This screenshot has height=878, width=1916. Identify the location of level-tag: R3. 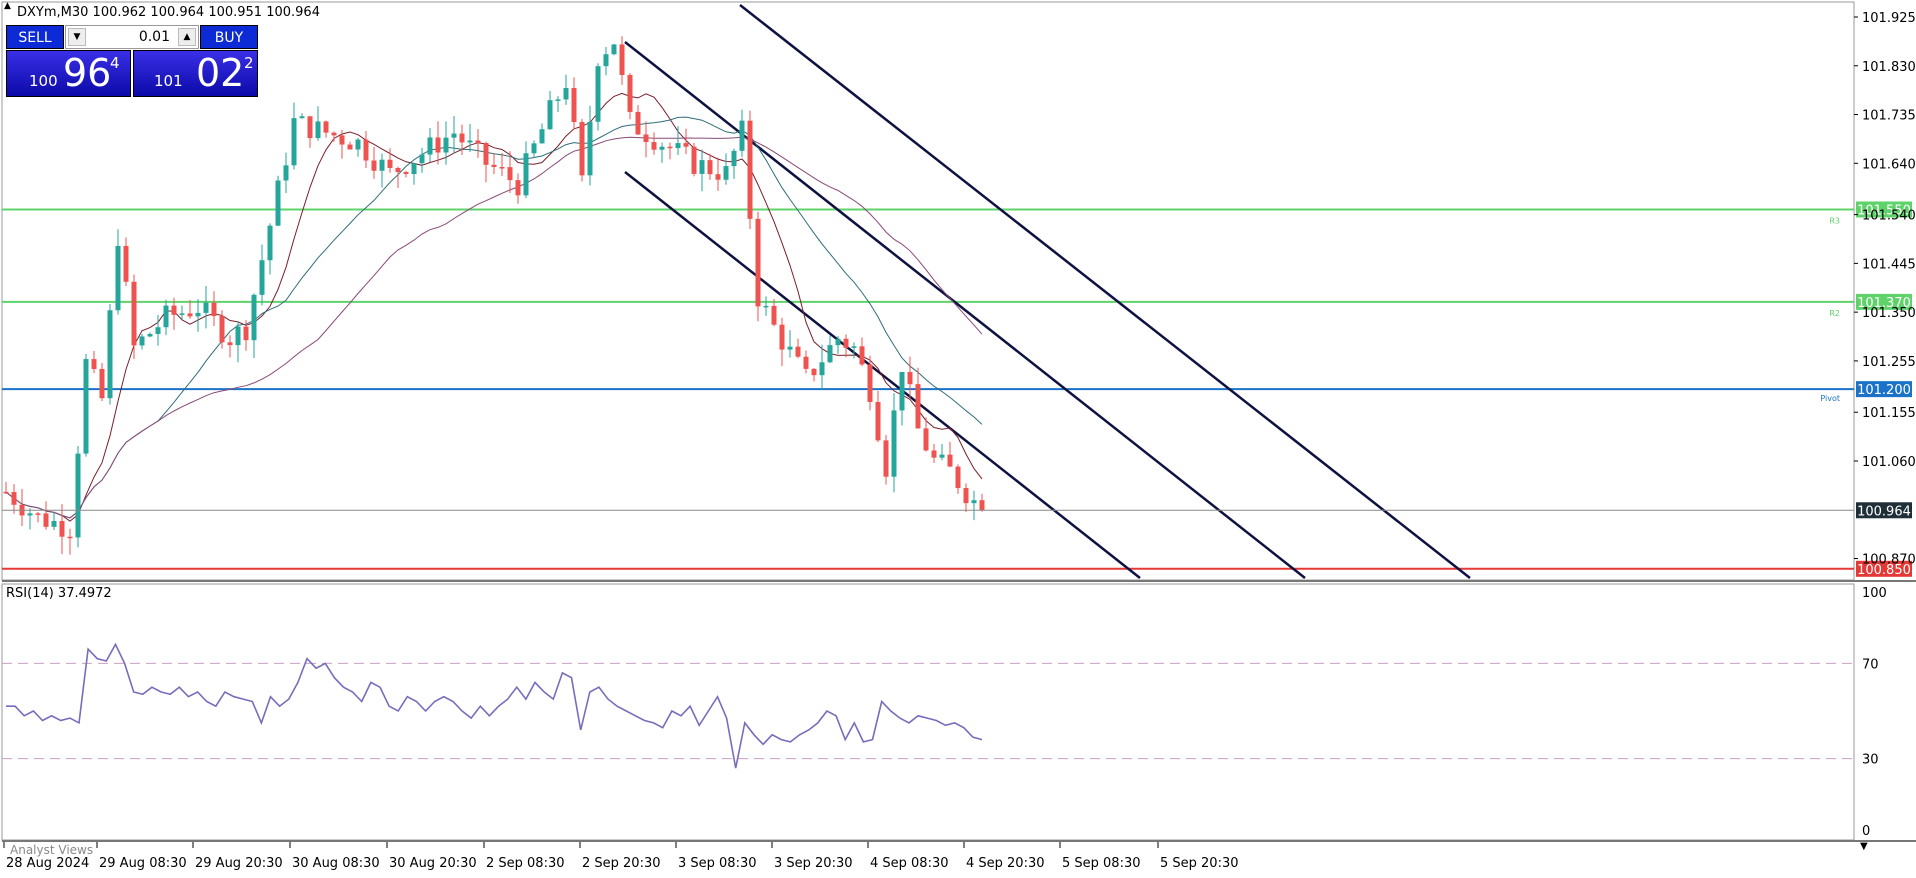
(1834, 220).